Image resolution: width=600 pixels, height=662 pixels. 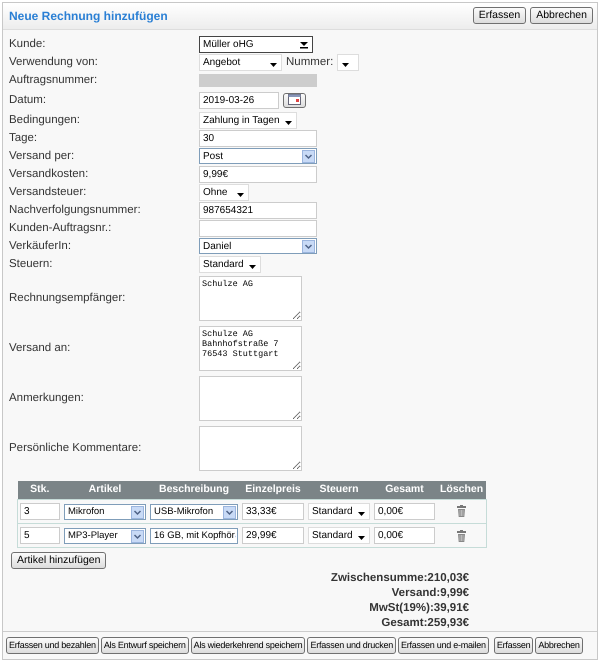 I want to click on total-line: Zwischensumme:210,03€, so click(x=399, y=578).